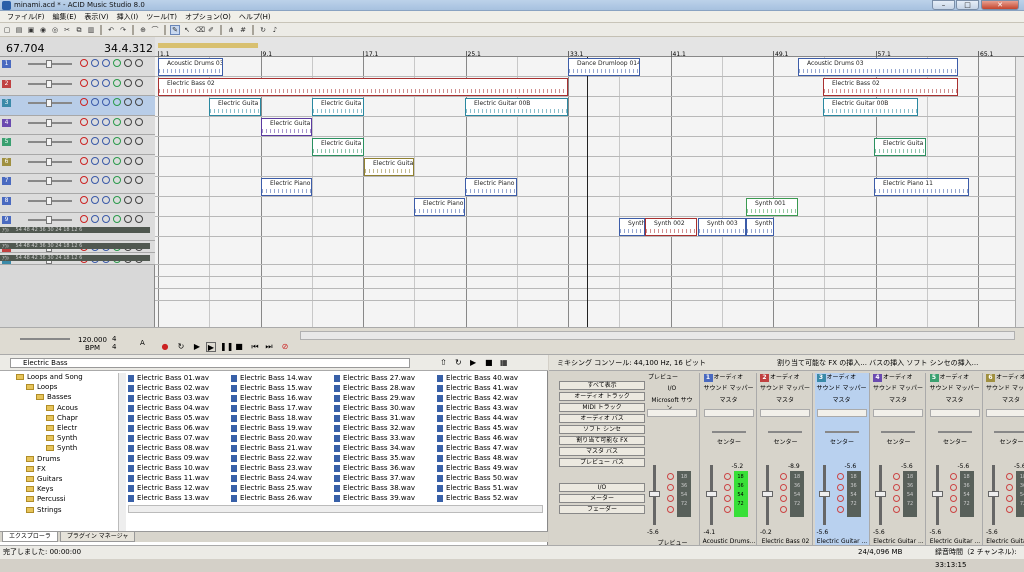 Image resolution: width=1024 pixels, height=572 pixels. I want to click on file-item: Electric Bass 12.wav, so click(178, 488).